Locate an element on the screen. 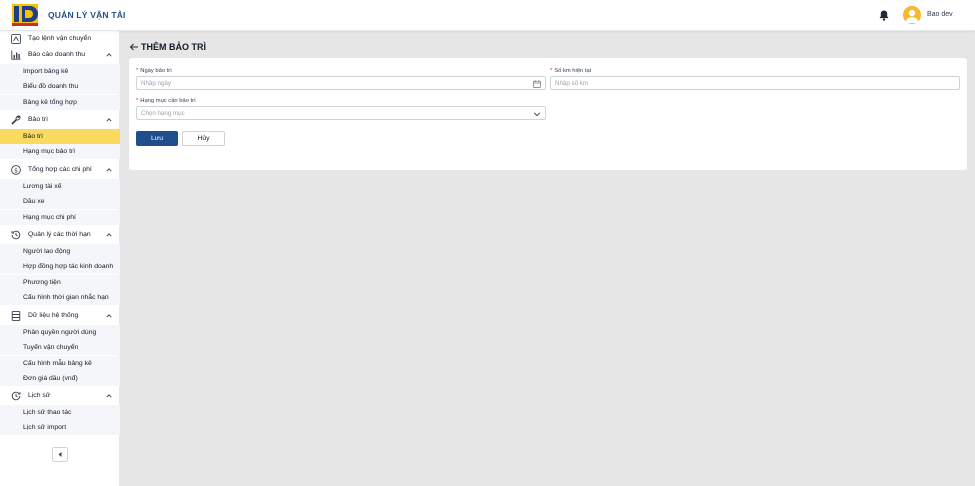 The width and height of the screenshot is (975, 486). category-placeholder: Chọn hạng mục is located at coordinates (163, 113).